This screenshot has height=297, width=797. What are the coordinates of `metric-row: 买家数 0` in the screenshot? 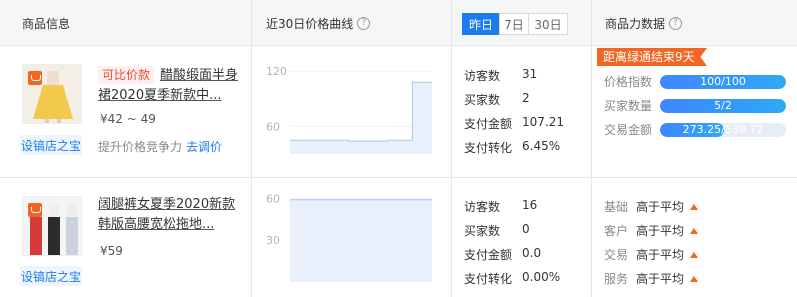 It's located at (497, 230).